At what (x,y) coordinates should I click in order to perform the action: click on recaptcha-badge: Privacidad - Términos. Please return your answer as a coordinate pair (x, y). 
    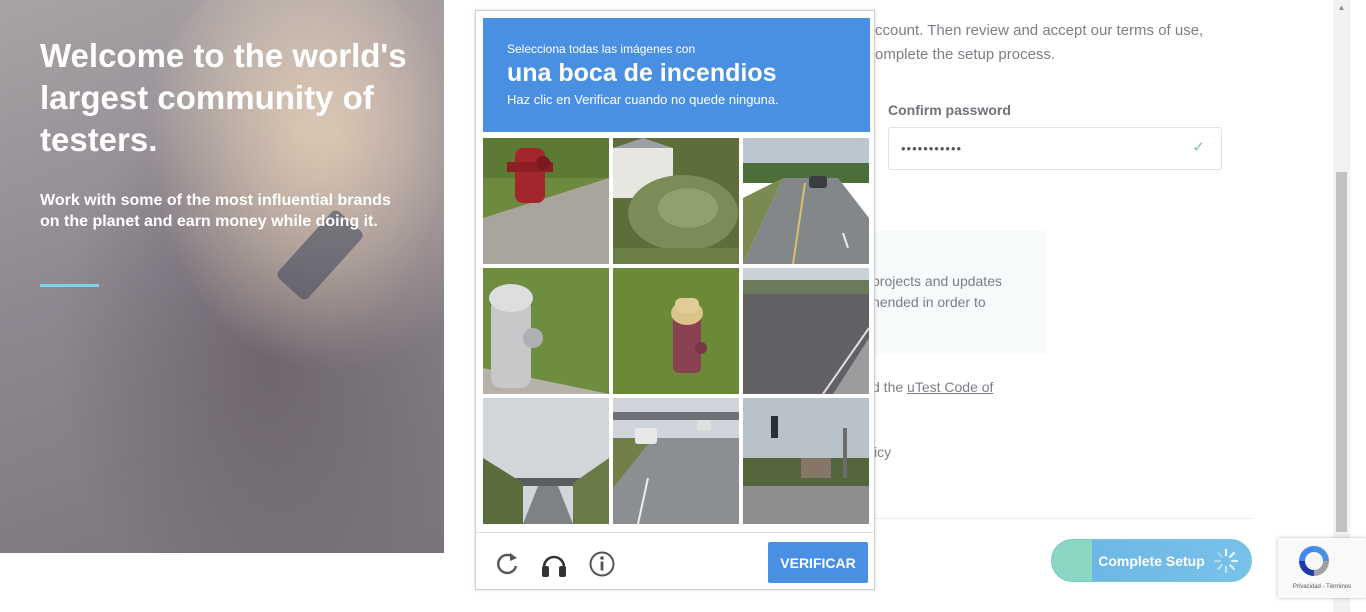
    Looking at the image, I should click on (1322, 568).